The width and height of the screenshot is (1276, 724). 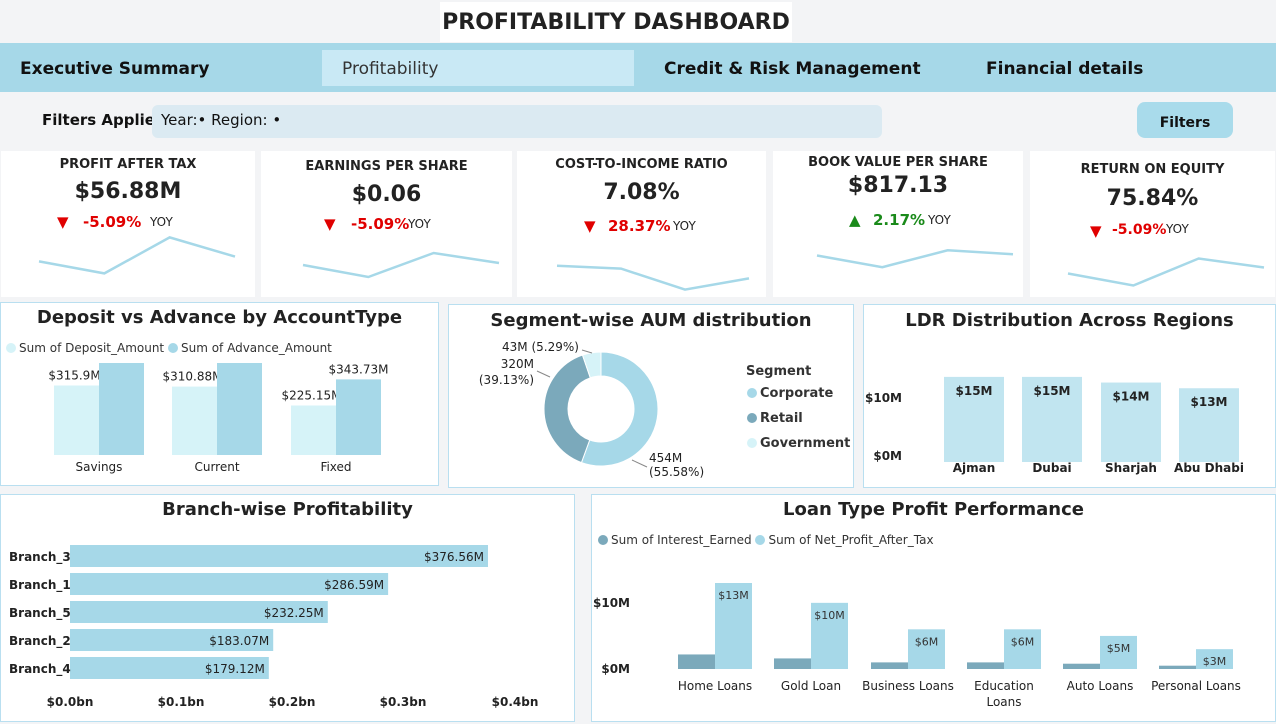 I want to click on kpi-title: BOOK VALUE PER SHARE, so click(x=898, y=162).